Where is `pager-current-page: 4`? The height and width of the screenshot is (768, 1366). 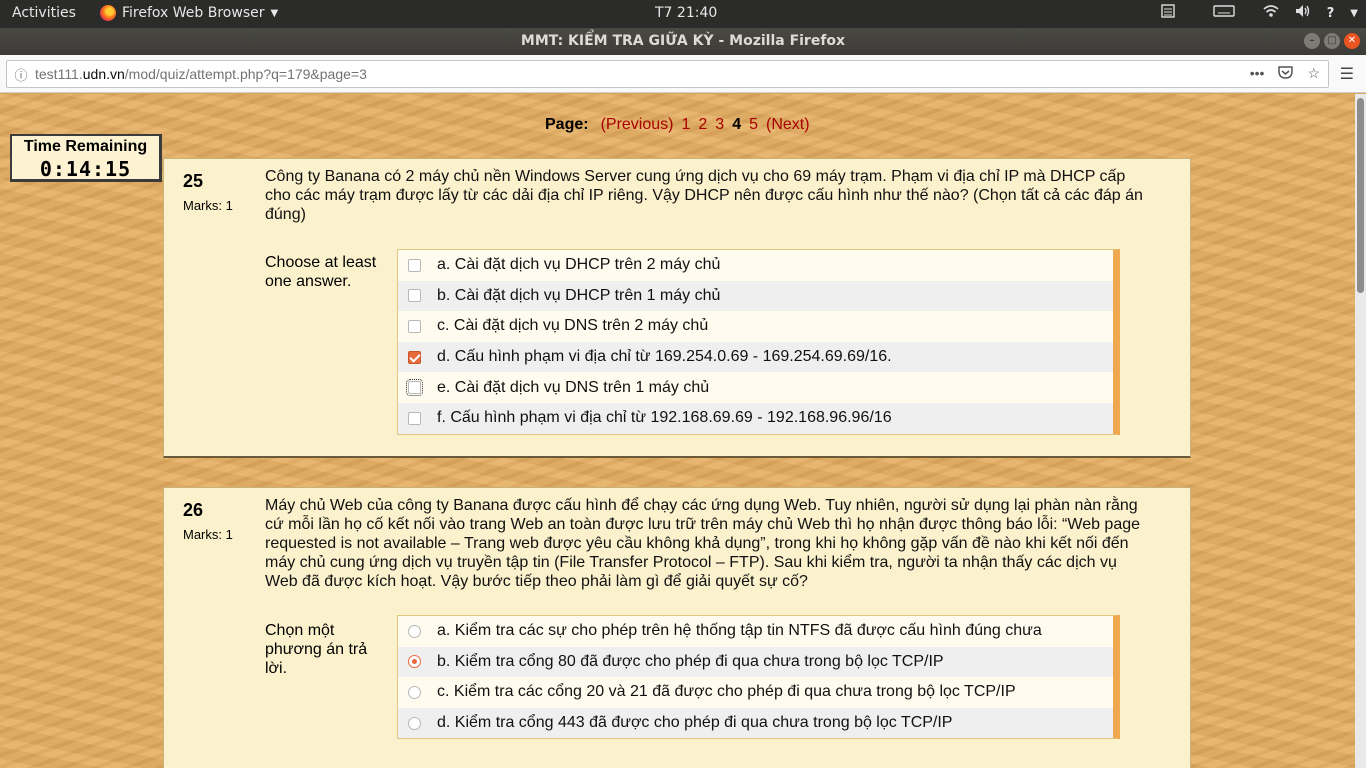 pager-current-page: 4 is located at coordinates (737, 124).